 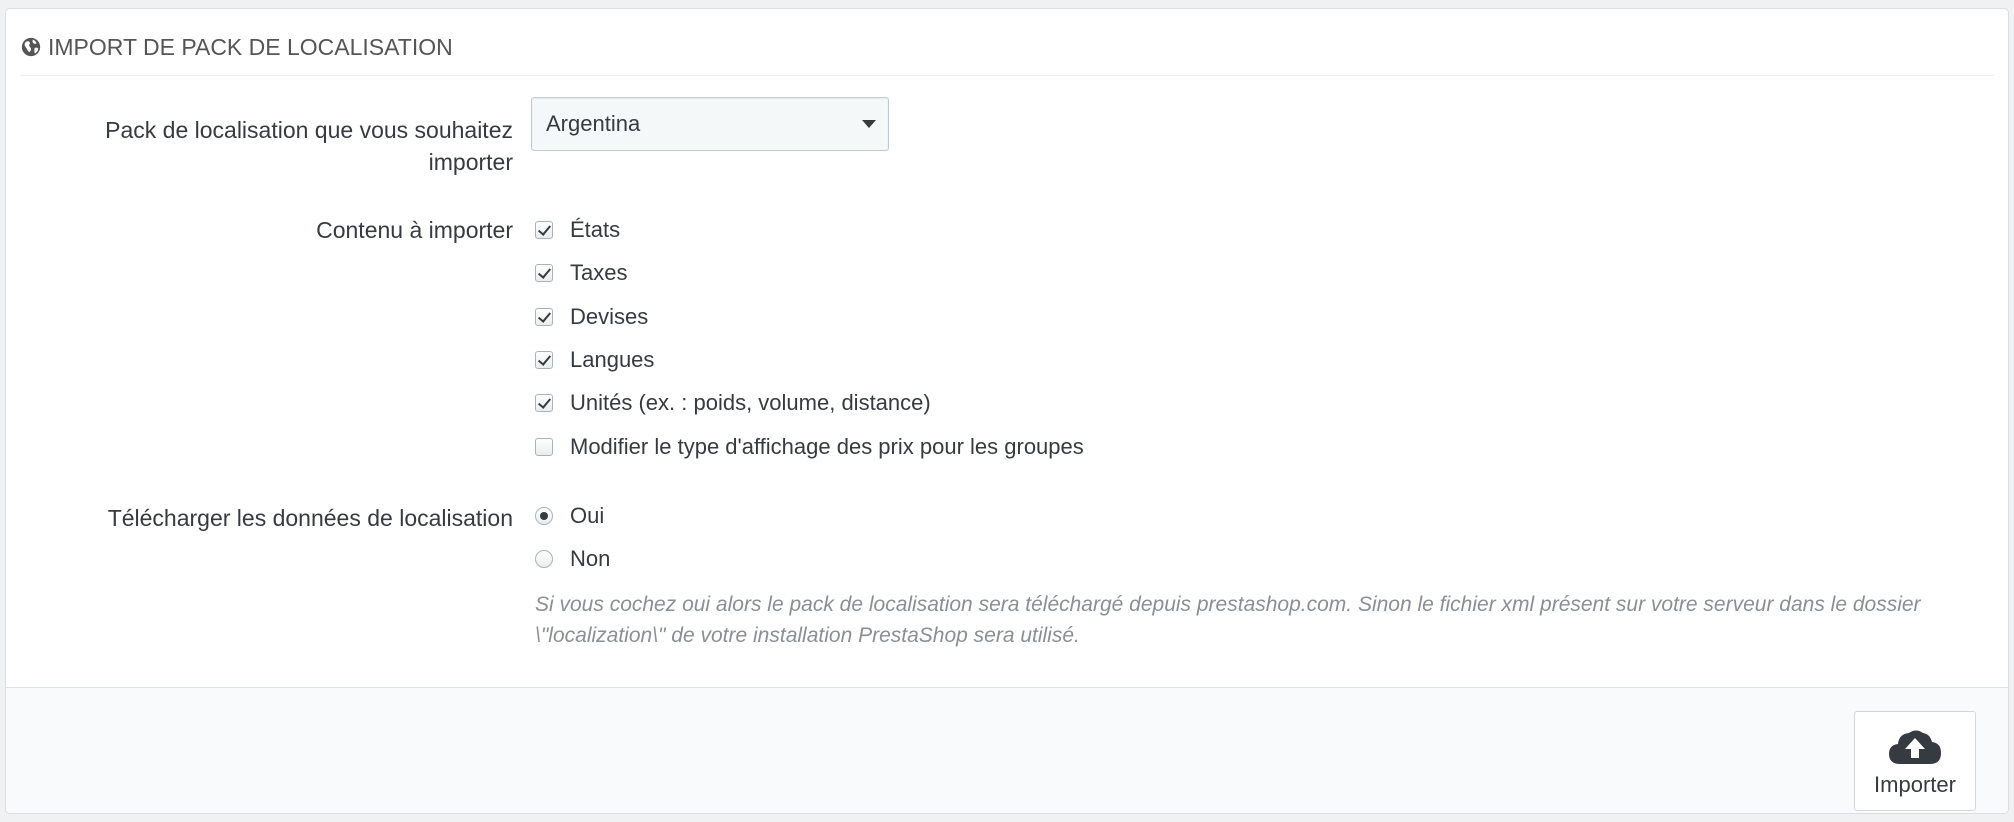 I want to click on import-button: Importer, so click(x=1915, y=761).